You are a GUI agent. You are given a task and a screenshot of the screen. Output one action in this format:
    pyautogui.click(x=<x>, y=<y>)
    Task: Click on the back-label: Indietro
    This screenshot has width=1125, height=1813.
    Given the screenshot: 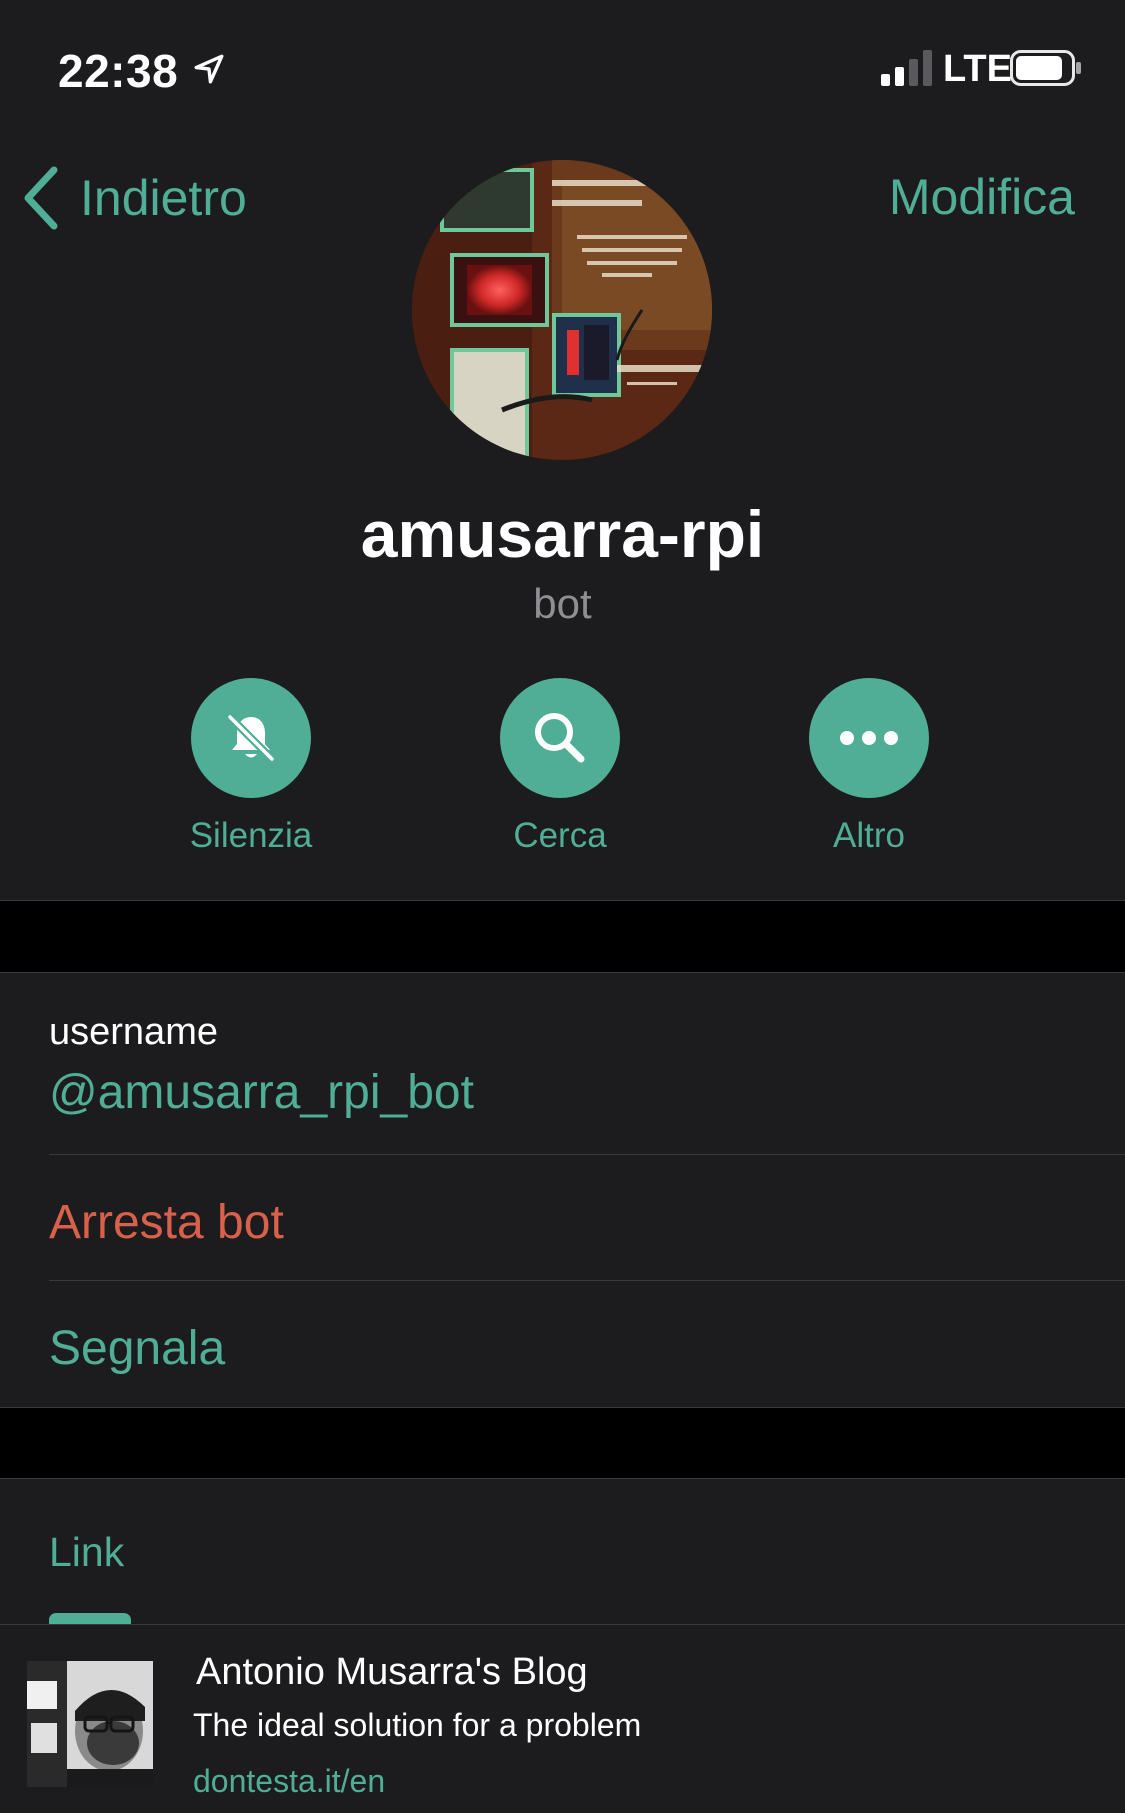 What is the action you would take?
    pyautogui.click(x=163, y=198)
    